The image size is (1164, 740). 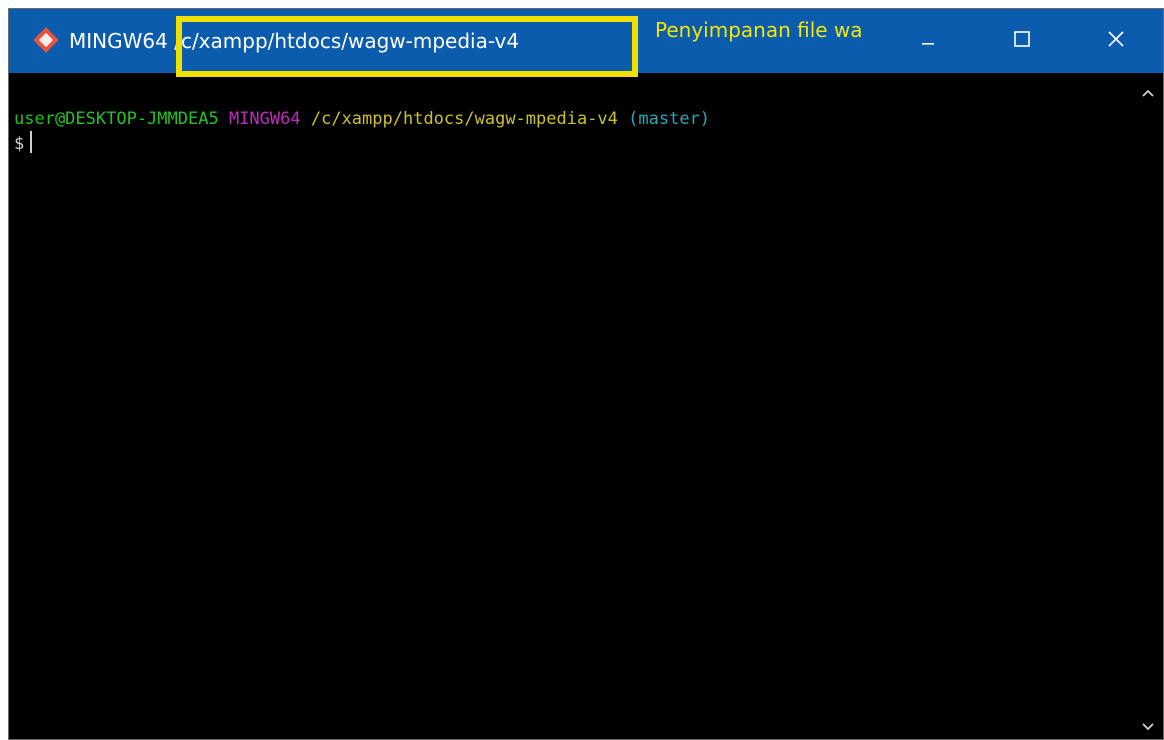 I want to click on title-prefix: MINGW64, so click(x=122, y=41).